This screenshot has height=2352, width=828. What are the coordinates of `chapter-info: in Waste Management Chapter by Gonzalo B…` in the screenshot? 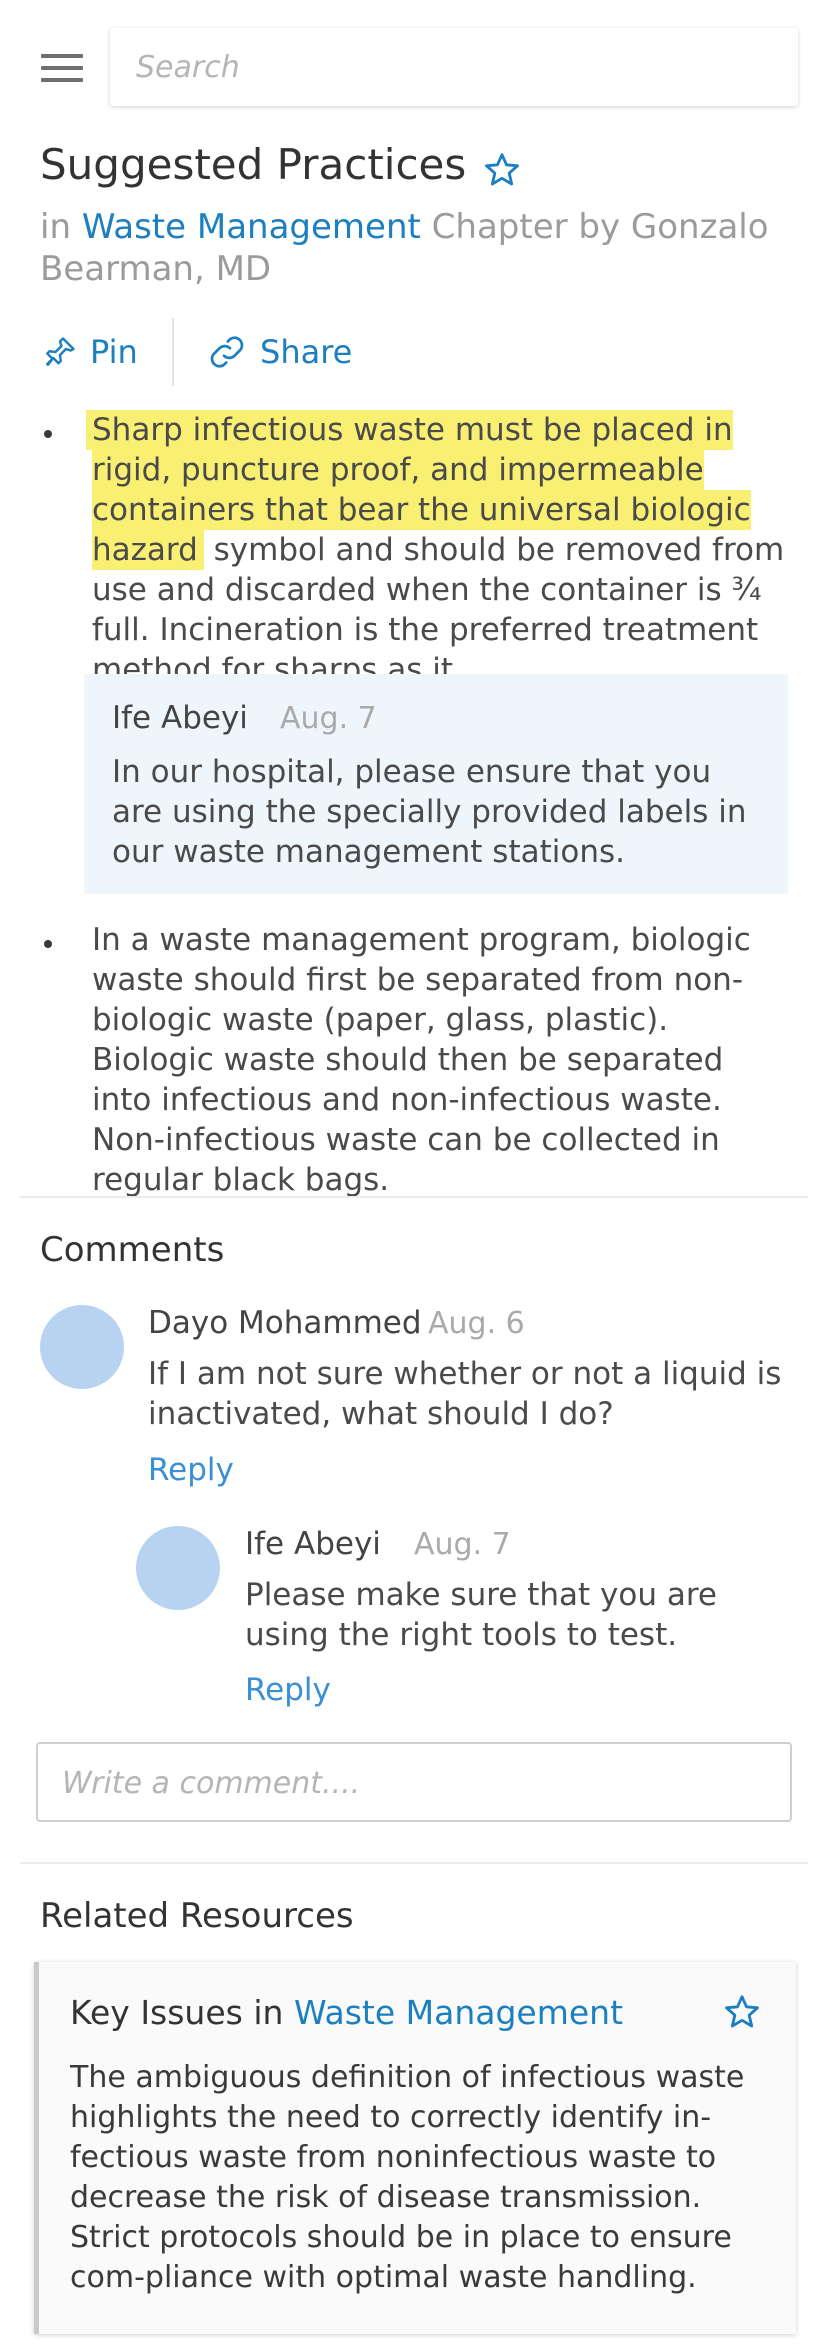 It's located at (410, 248).